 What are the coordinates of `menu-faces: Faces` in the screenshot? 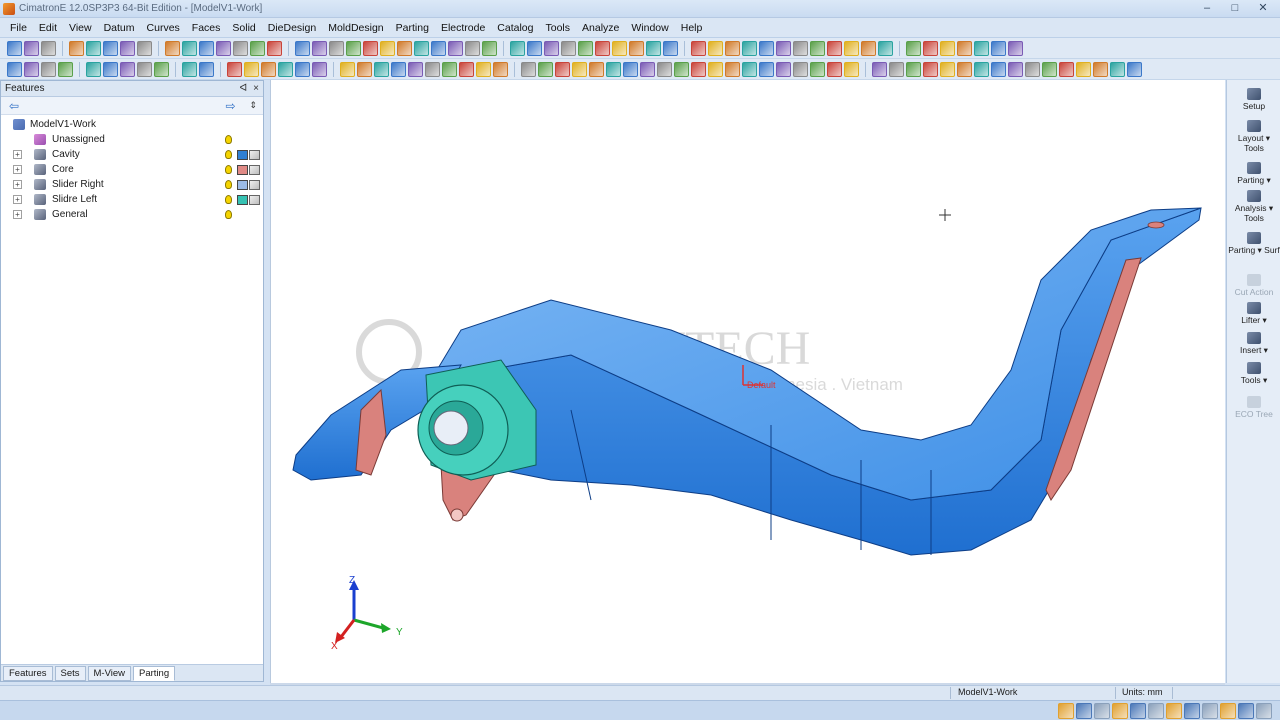 It's located at (206, 28).